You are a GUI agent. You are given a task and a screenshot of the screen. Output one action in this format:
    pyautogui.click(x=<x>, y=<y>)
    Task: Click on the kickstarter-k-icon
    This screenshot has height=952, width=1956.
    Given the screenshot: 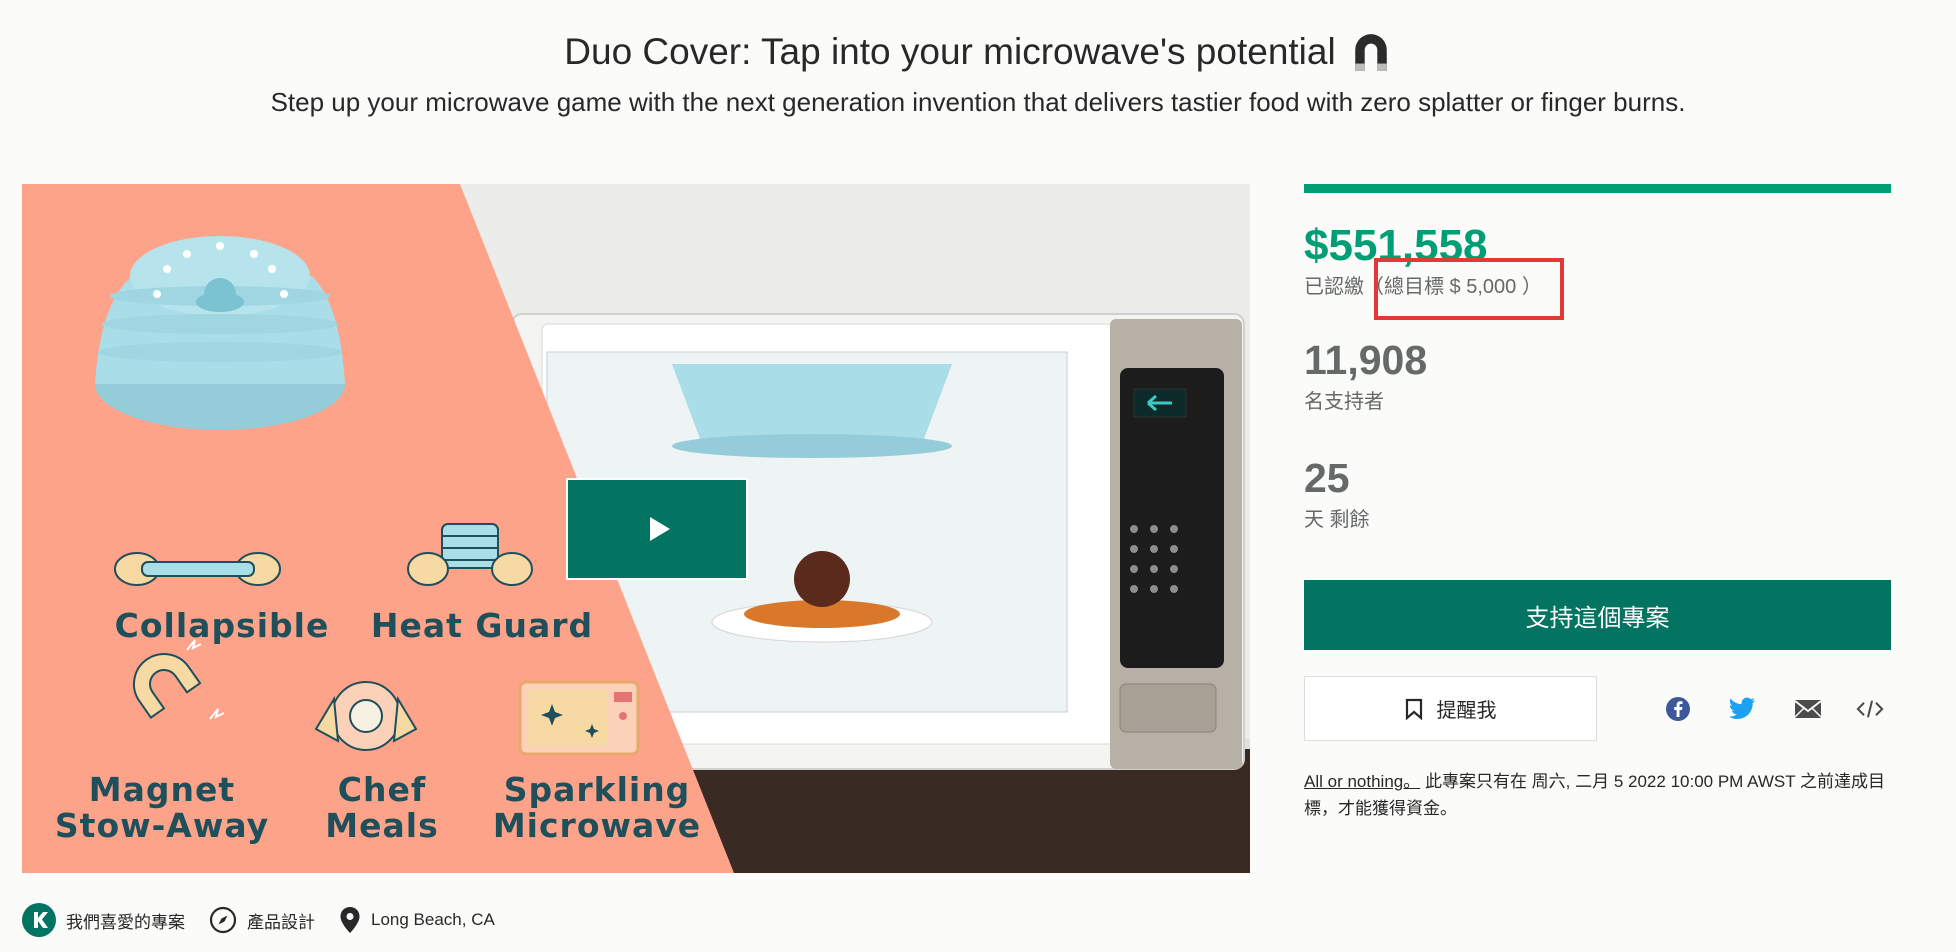 What is the action you would take?
    pyautogui.click(x=39, y=920)
    